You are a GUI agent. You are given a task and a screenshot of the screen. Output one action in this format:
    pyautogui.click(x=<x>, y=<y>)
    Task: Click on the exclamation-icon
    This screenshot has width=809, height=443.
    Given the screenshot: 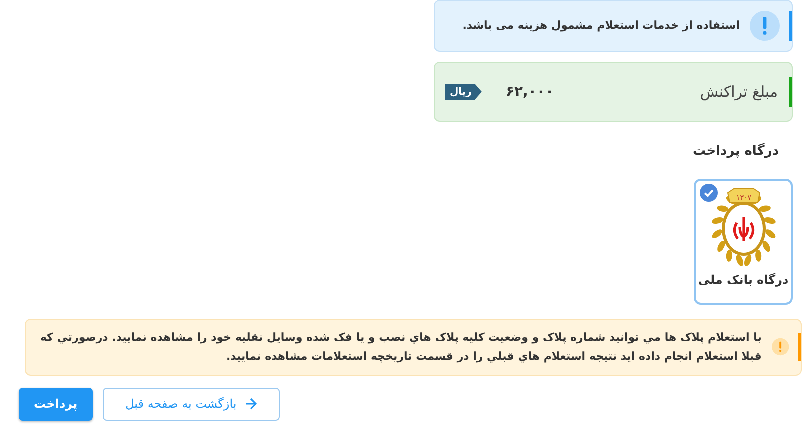 What is the action you would take?
    pyautogui.click(x=765, y=26)
    